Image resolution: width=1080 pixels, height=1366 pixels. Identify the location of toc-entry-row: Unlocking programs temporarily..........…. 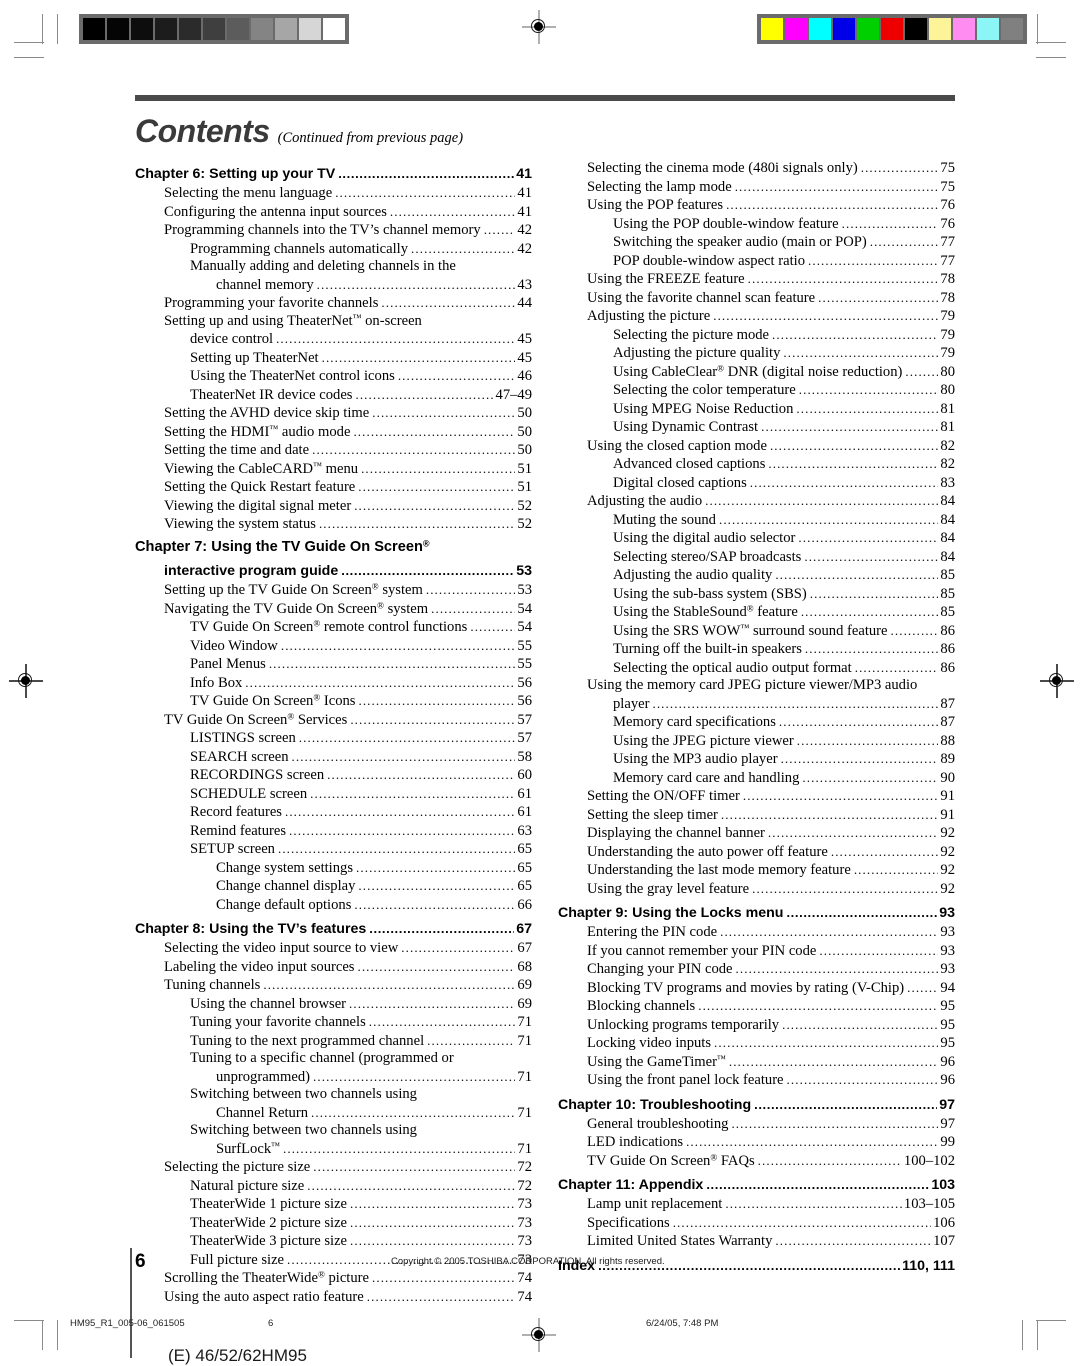
(756, 1025).